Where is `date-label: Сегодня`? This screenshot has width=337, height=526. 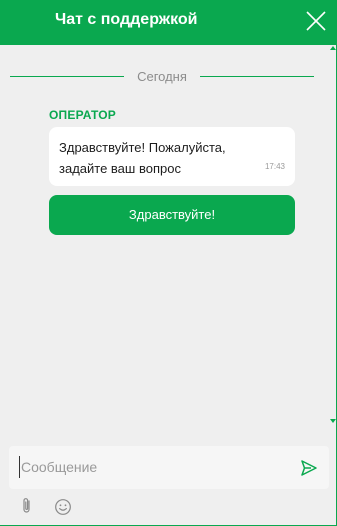
date-label: Сегодня is located at coordinates (162, 76).